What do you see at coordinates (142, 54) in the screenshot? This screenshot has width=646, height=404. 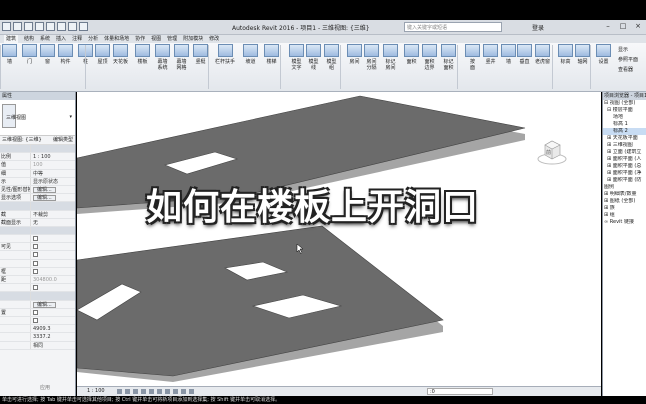 I see `ribbon-tool-7: 楼板` at bounding box center [142, 54].